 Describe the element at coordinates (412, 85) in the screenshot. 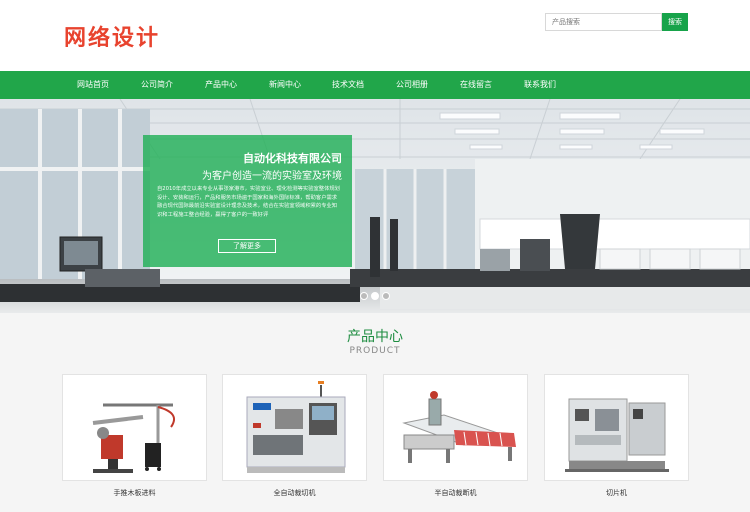

I see `nav-item-album: 公司相册` at that location.